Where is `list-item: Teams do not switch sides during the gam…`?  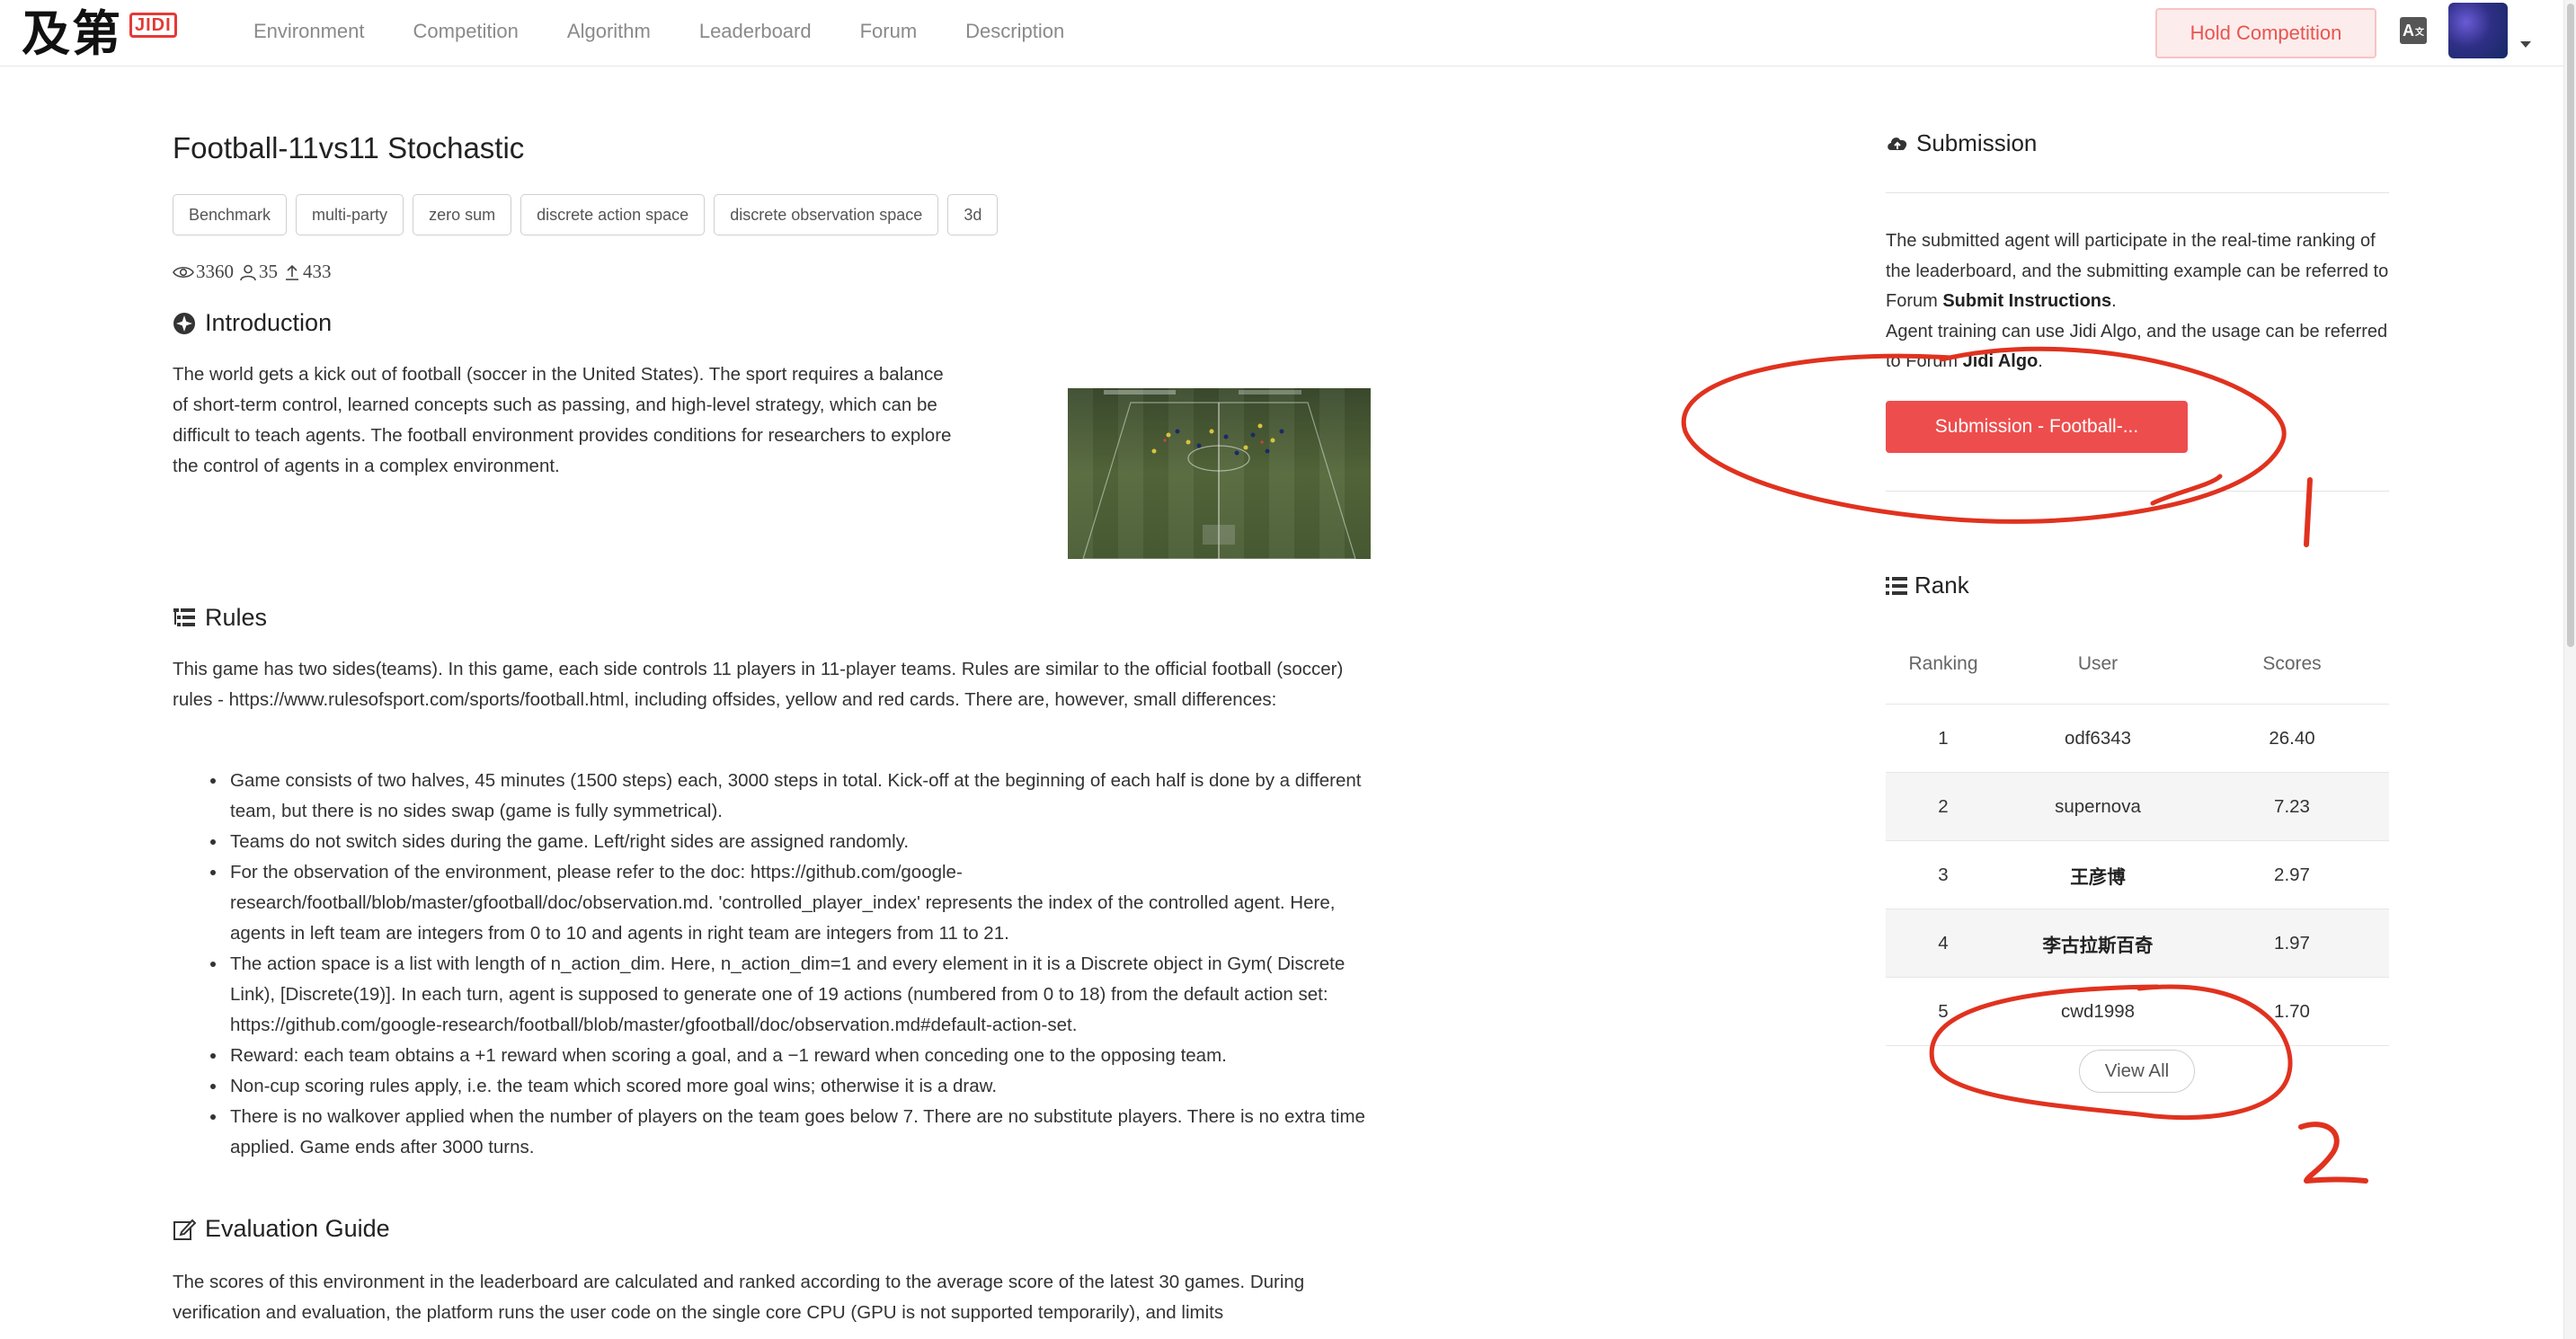 list-item: Teams do not switch sides during the gam… is located at coordinates (790, 842).